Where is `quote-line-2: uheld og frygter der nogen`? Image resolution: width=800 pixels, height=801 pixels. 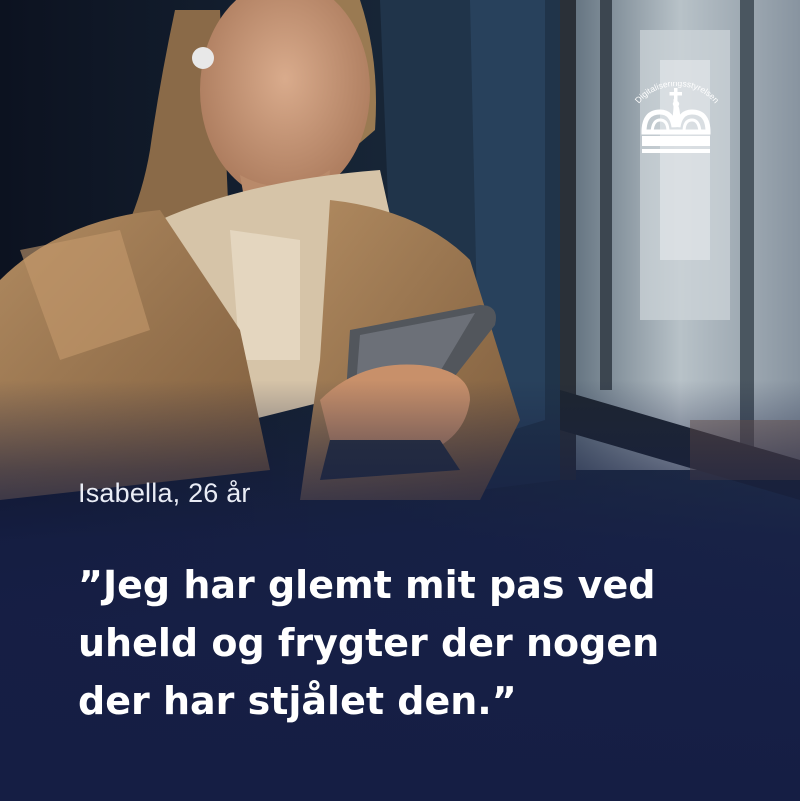
quote-line-2: uheld og frygter der nogen is located at coordinates (369, 643).